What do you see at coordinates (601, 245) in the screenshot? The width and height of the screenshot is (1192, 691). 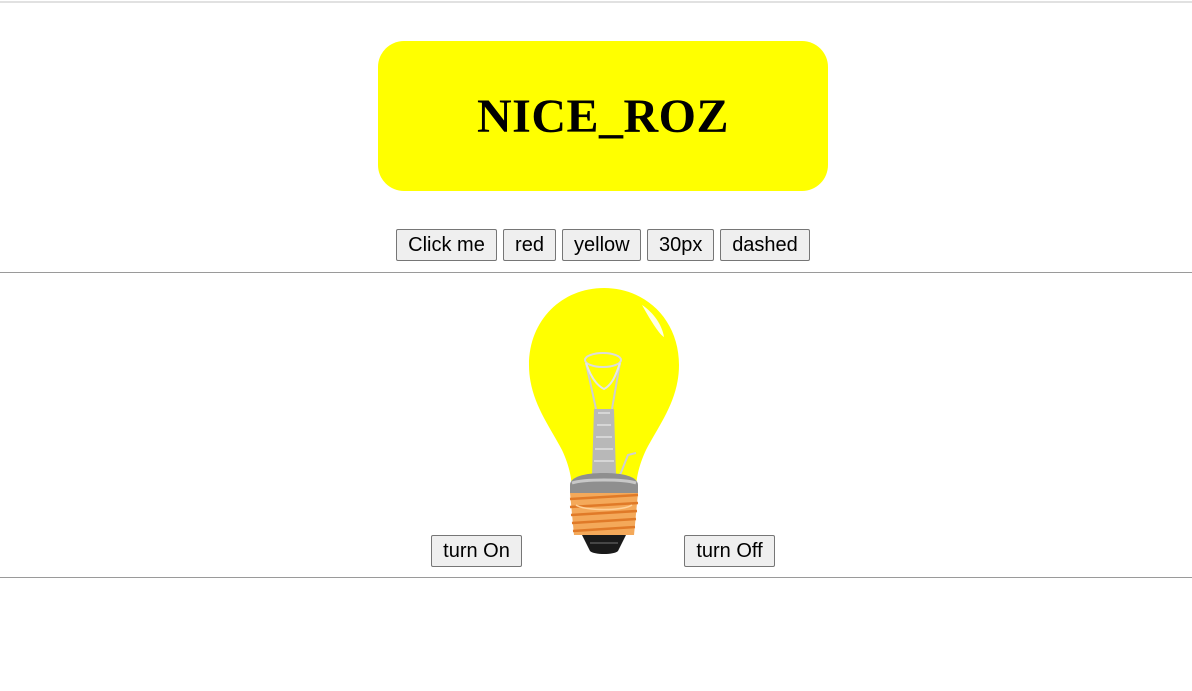 I see `yellow-button: yellow` at bounding box center [601, 245].